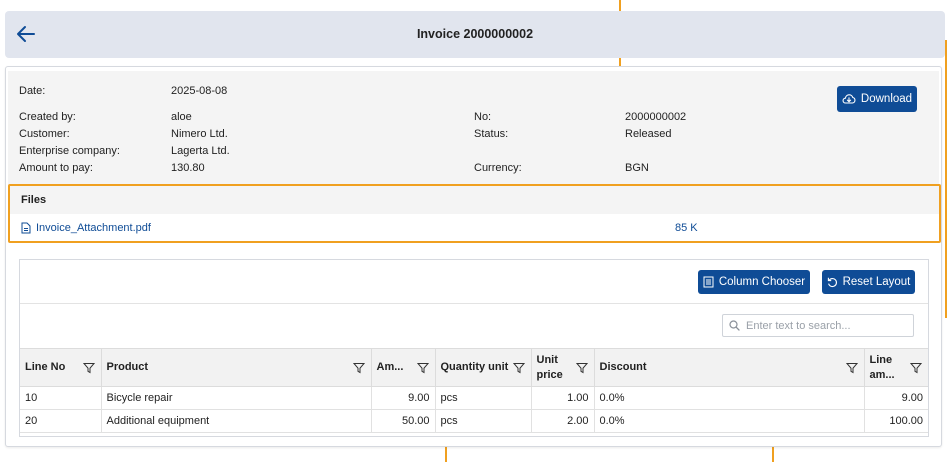 The width and height of the screenshot is (950, 462). What do you see at coordinates (876, 282) in the screenshot?
I see `reset-layout-label: Reset Layout` at bounding box center [876, 282].